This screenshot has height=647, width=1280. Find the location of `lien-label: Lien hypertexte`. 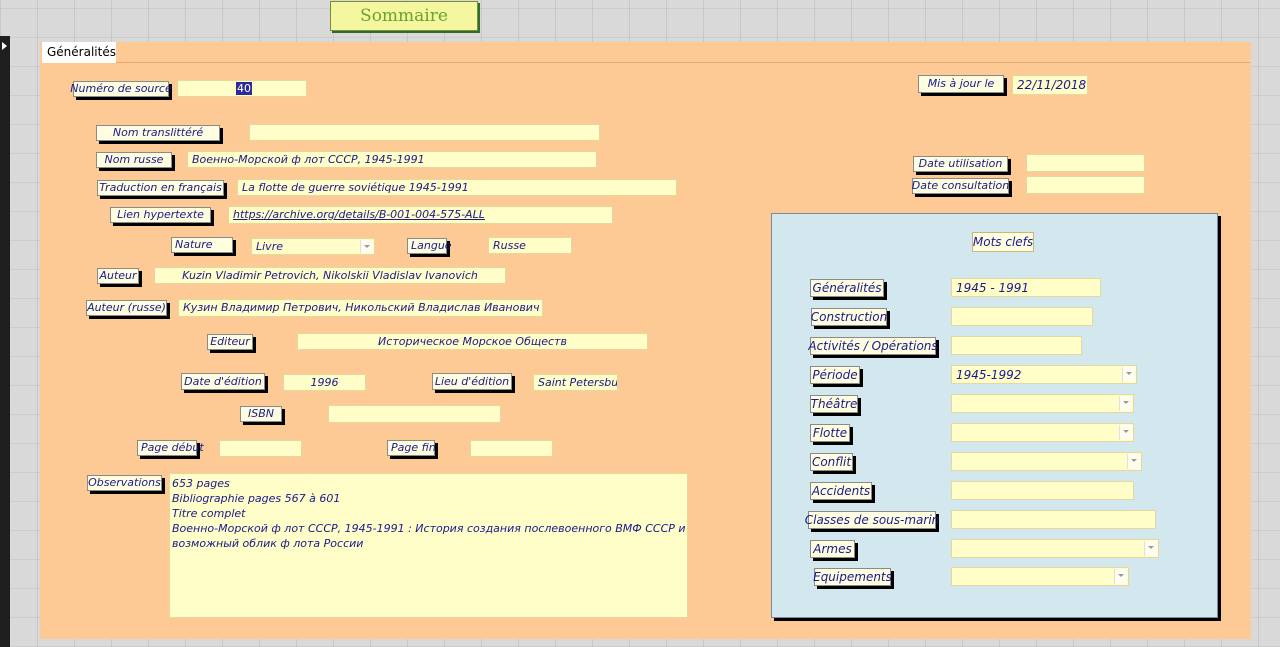

lien-label: Lien hypertexte is located at coordinates (160, 215).